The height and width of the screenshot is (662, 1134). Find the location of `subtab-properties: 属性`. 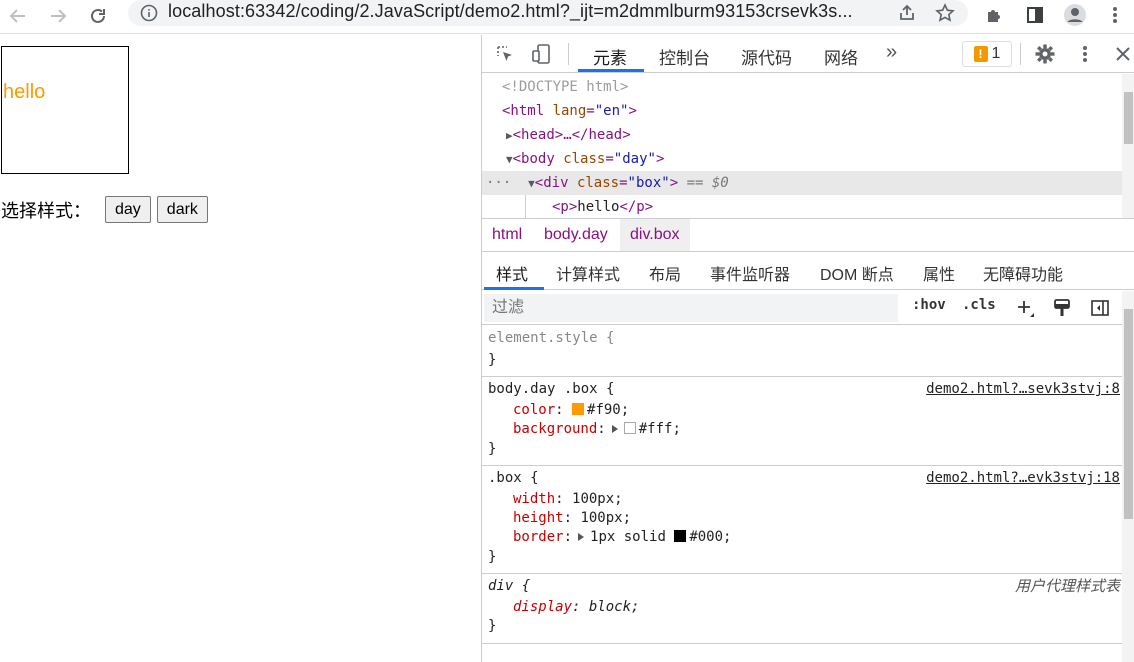

subtab-properties: 属性 is located at coordinates (939, 273).